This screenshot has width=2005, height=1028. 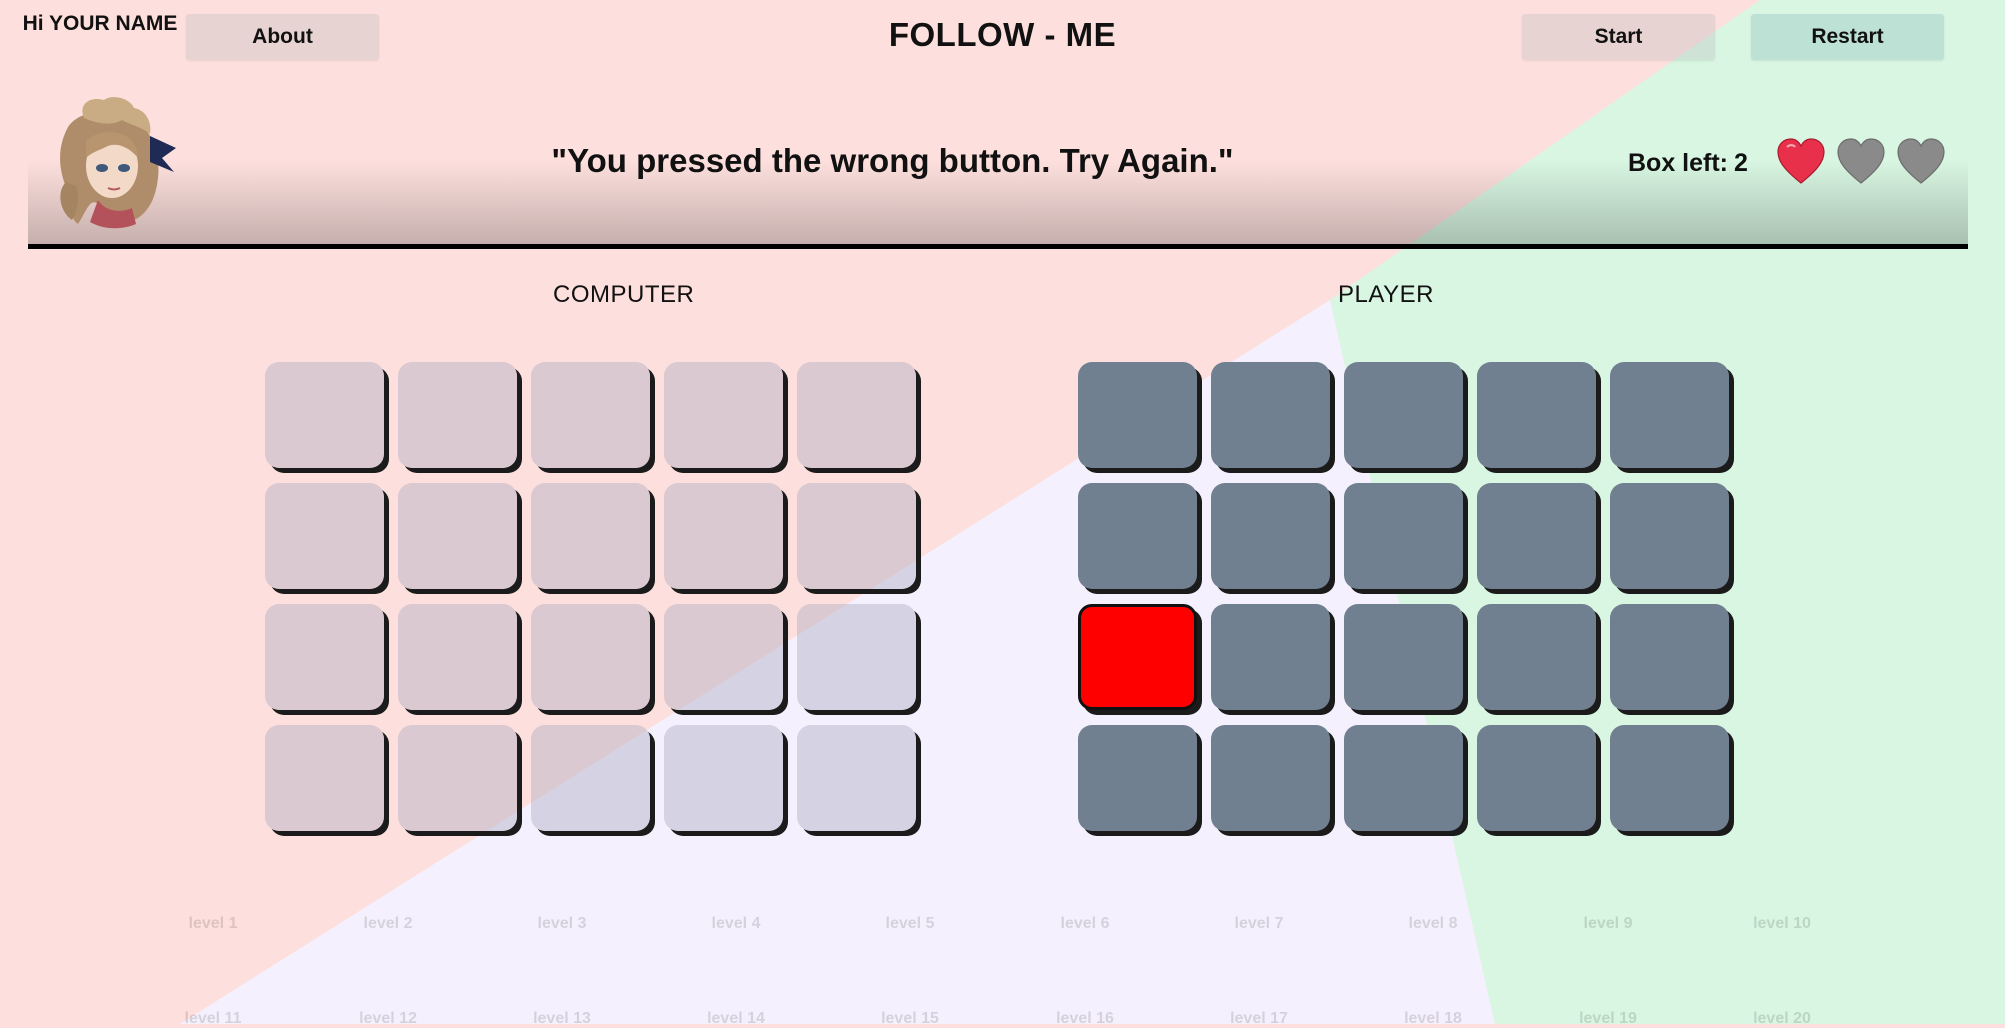 I want to click on level-label: level 3, so click(x=562, y=924).